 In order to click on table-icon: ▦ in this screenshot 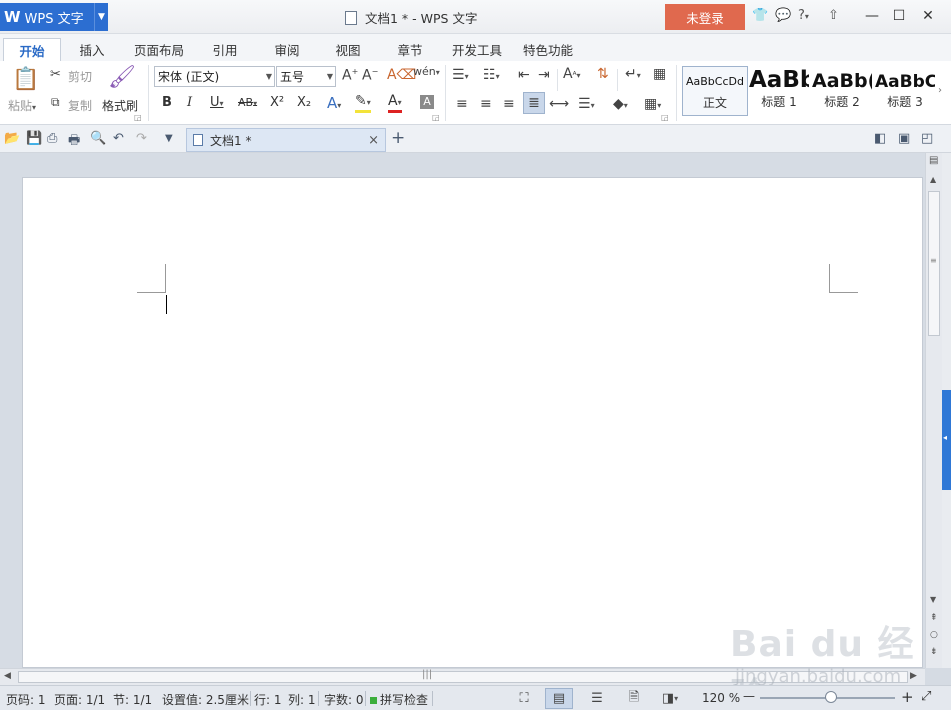, I will do `click(659, 74)`.